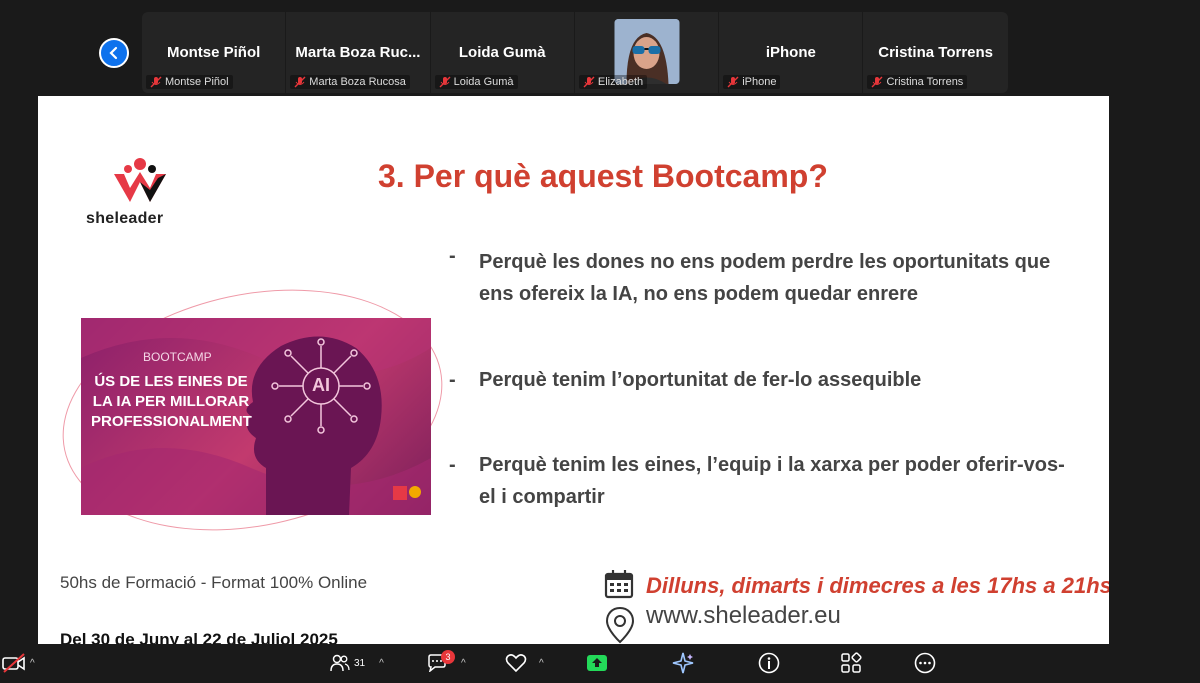 Image resolution: width=1200 pixels, height=683 pixels. I want to click on slide-title: 3. Per què aquest Bootcamp?, so click(603, 176).